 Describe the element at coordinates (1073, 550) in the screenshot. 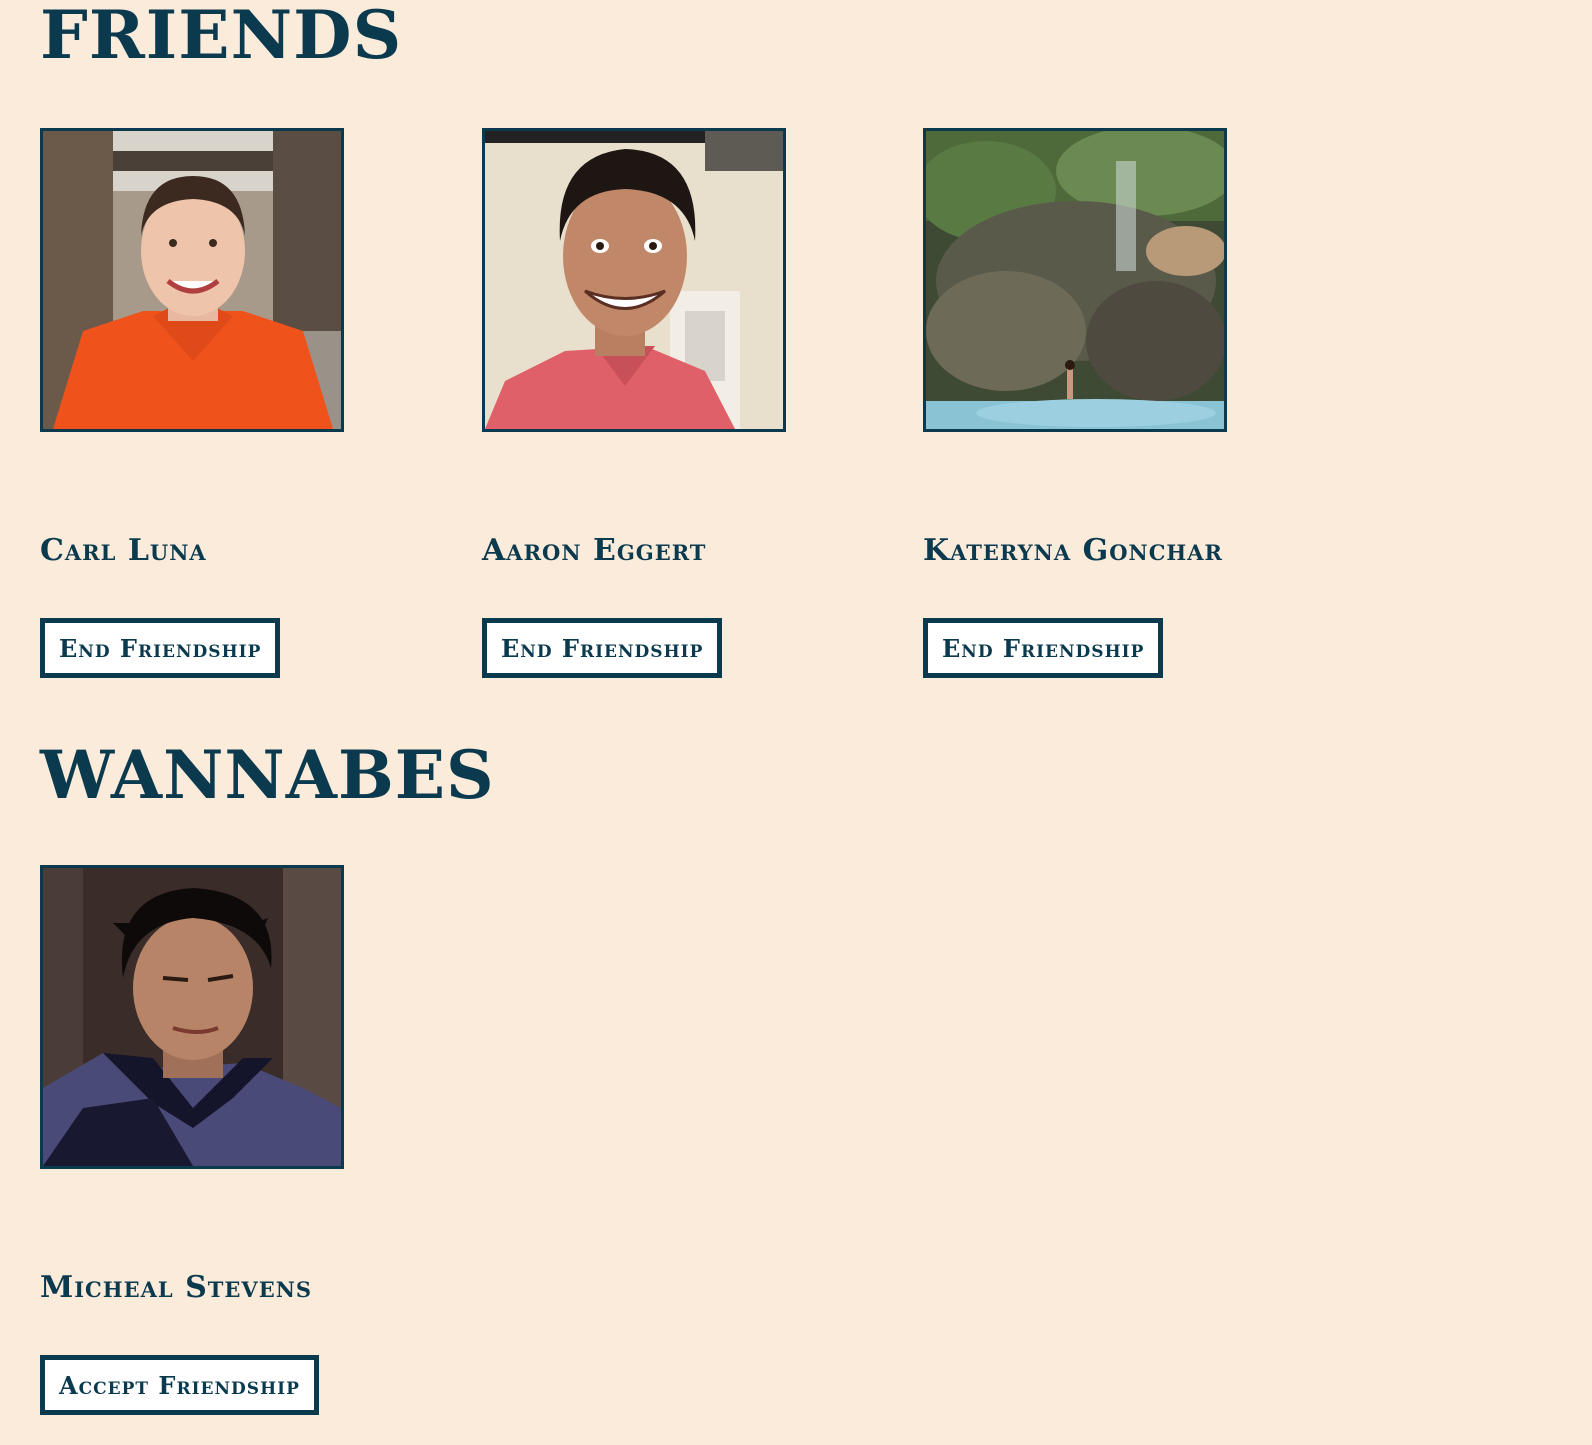

I see `friend-name: Kateryna Gonchar` at that location.